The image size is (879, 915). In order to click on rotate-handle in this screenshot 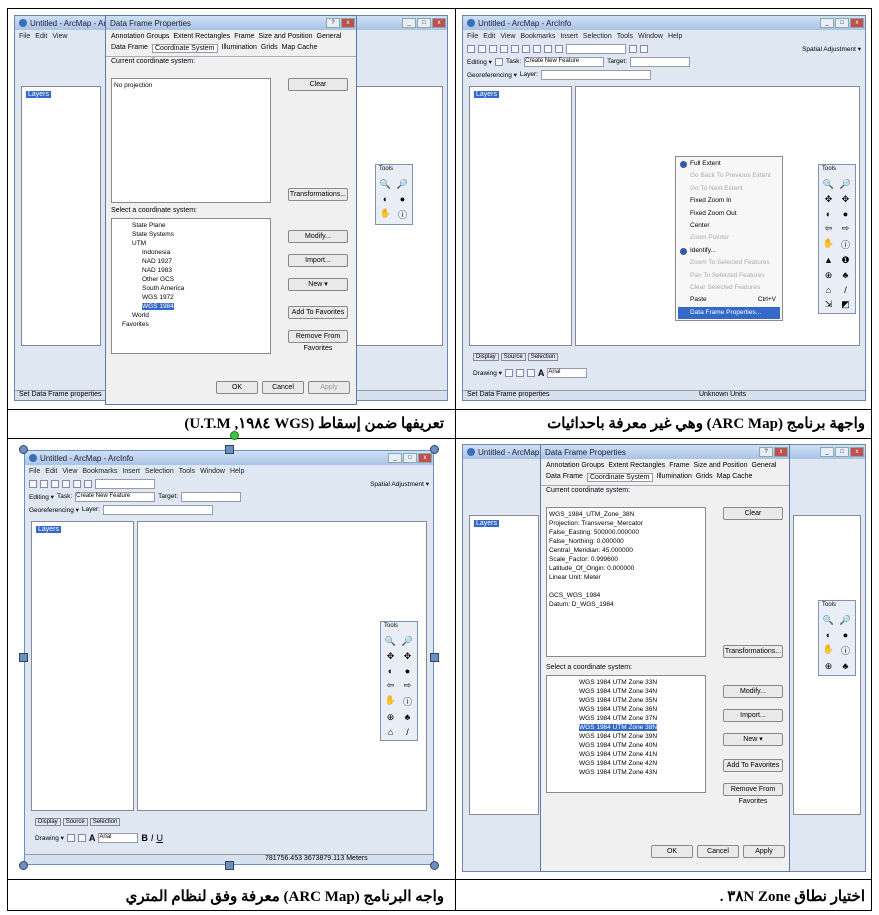, I will do `click(234, 435)`.